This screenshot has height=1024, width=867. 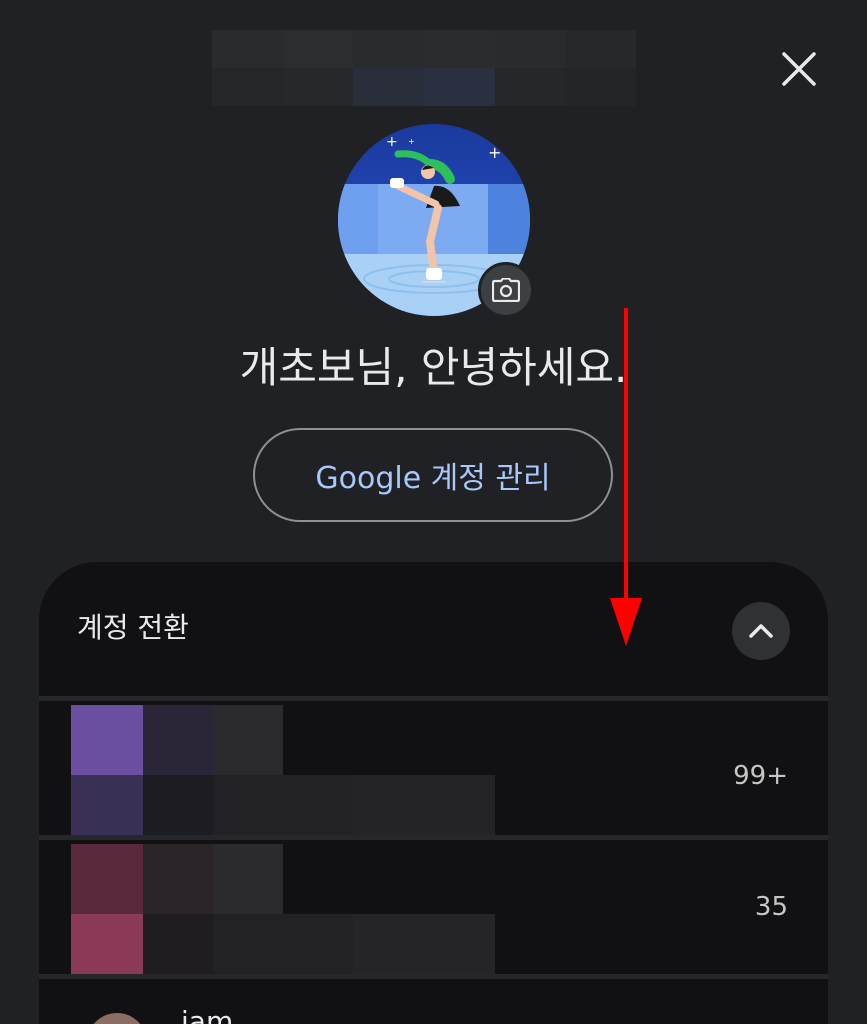 I want to click on switch-accounts-title: 계정 전환, so click(x=133, y=627).